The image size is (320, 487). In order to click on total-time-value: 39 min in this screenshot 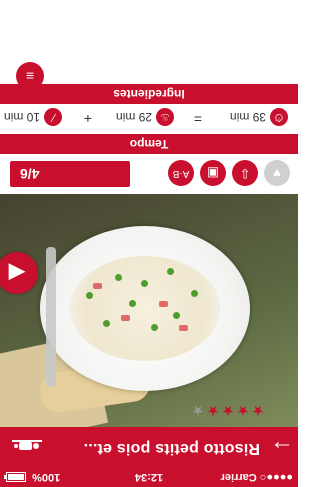, I will do `click(247, 117)`.